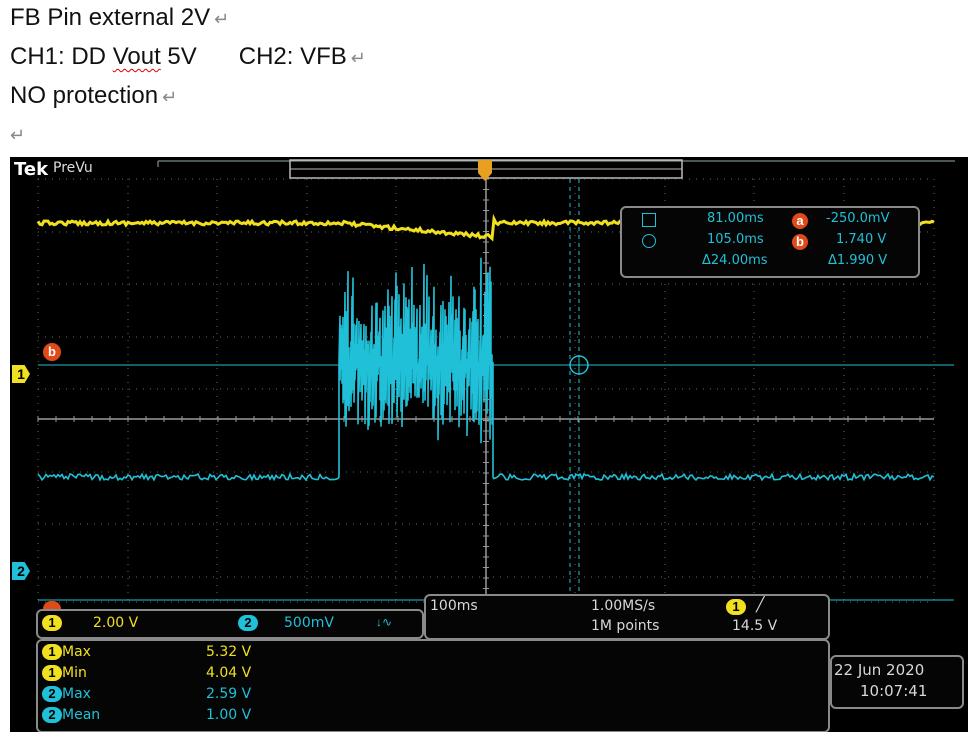 The width and height of the screenshot is (980, 732). I want to click on cursor-b-badge-label: b, so click(800, 242).